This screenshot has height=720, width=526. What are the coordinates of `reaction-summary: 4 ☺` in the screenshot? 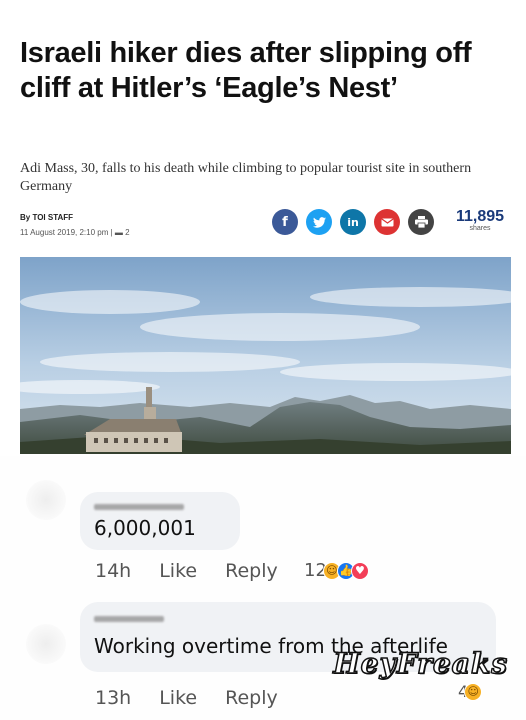 It's located at (470, 691).